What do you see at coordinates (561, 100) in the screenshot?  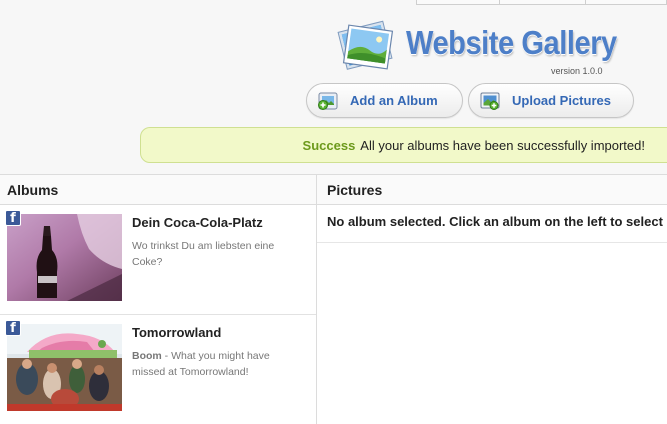 I see `upload-pictures-label: Upload Pictures` at bounding box center [561, 100].